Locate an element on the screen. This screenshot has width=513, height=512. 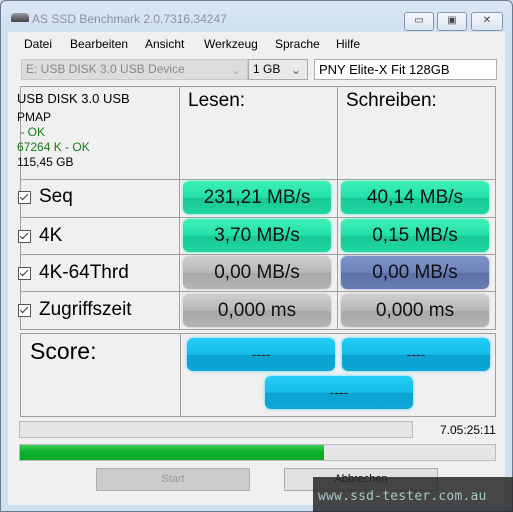
drive-name-value: PNY Elite-X Fit 128GB is located at coordinates (384, 69).